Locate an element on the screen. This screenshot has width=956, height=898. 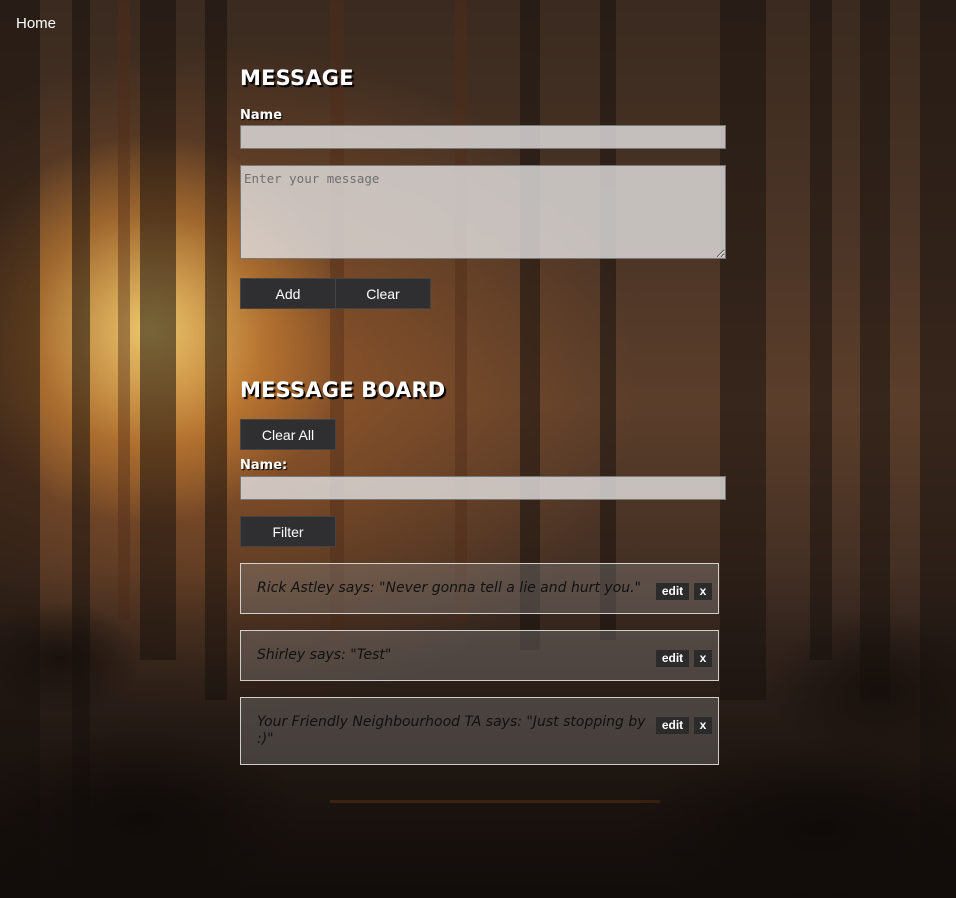
filter-button: Filter is located at coordinates (288, 531).